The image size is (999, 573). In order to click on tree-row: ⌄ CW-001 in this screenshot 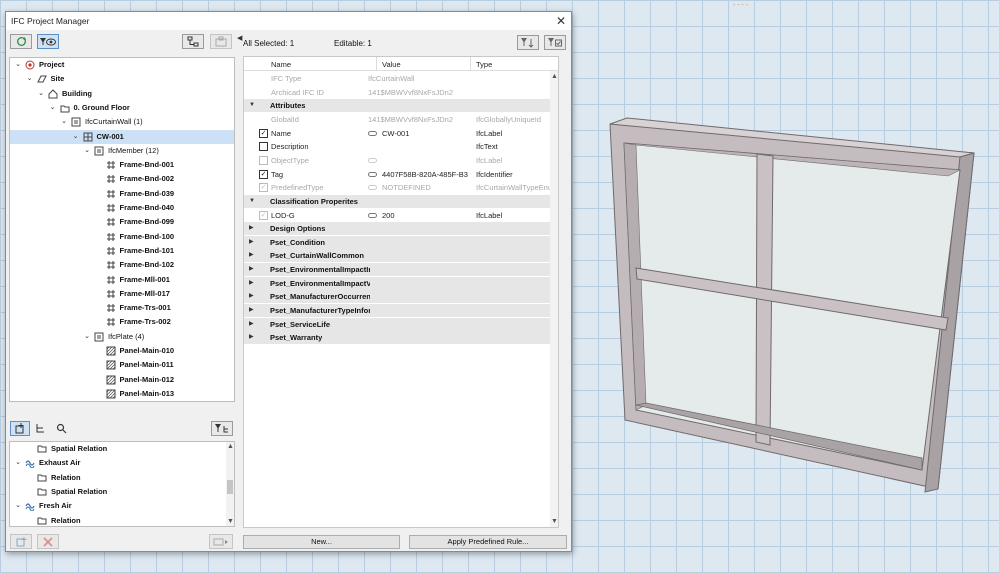, I will do `click(122, 136)`.